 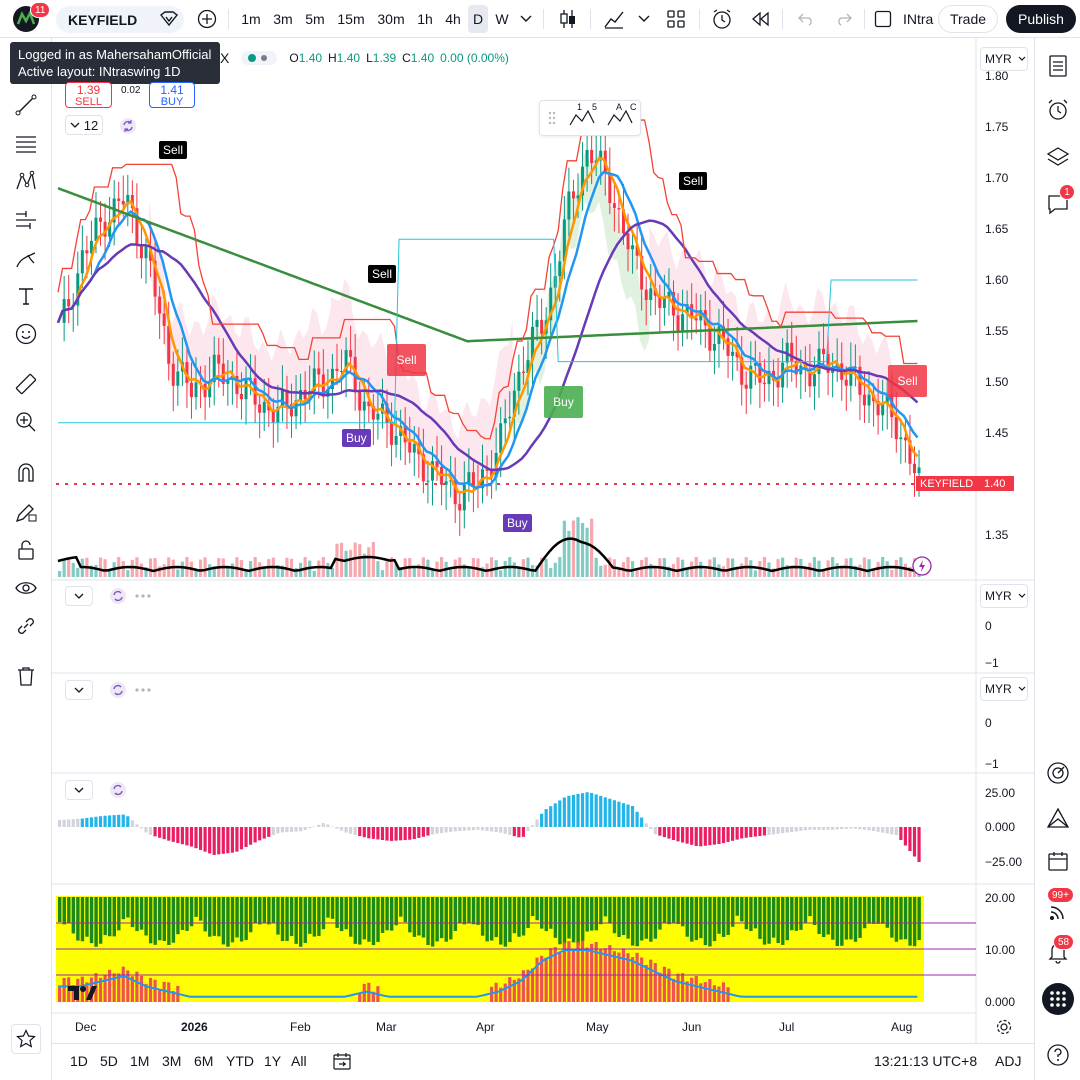 I want to click on zoom-in-icon, so click(x=26, y=422).